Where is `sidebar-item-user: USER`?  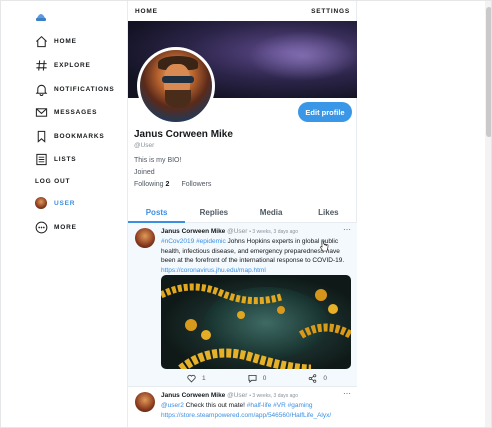 sidebar-item-user: USER is located at coordinates (54, 203).